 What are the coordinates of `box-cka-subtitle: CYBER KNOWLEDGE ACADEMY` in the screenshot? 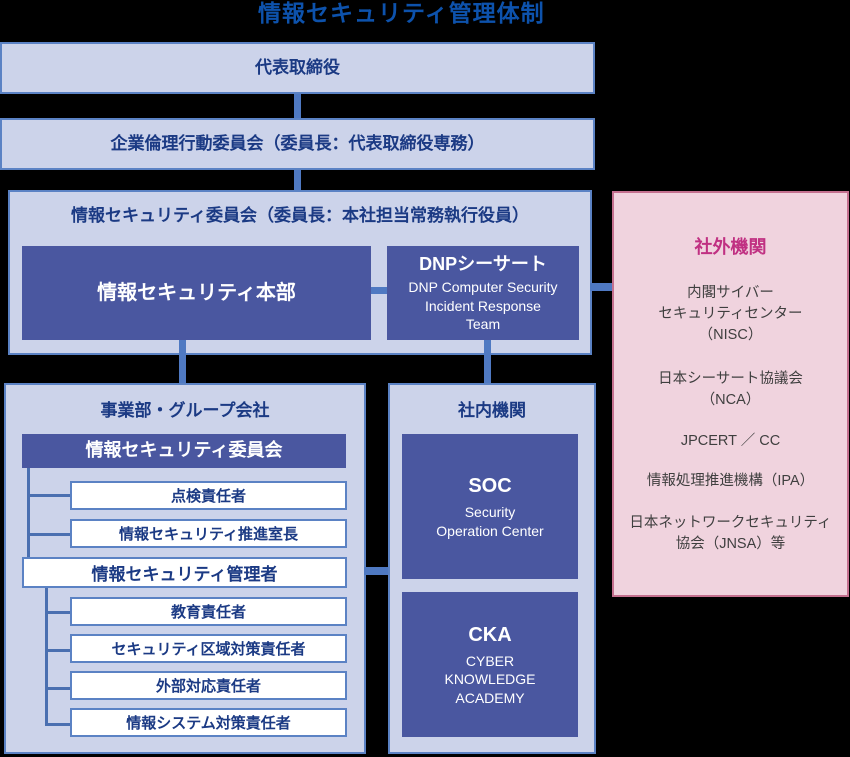 It's located at (490, 679).